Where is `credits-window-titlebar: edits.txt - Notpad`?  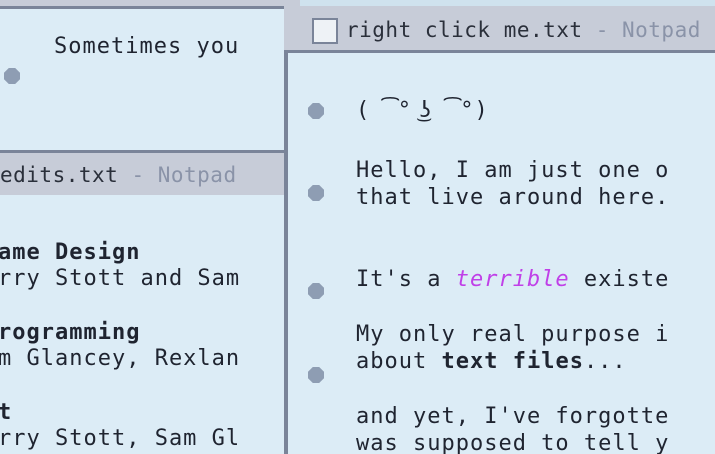
credits-window-titlebar: edits.txt - Notpad is located at coordinates (145, 174).